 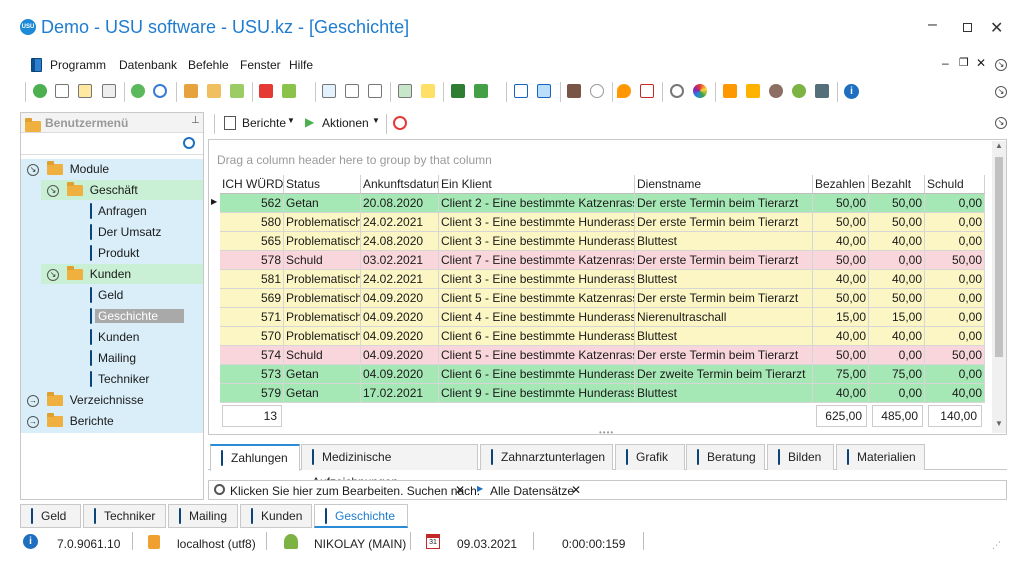 I want to click on table-cell-client: Client 9 - Eine bestimmte Hunderasse, so click(x=537, y=393).